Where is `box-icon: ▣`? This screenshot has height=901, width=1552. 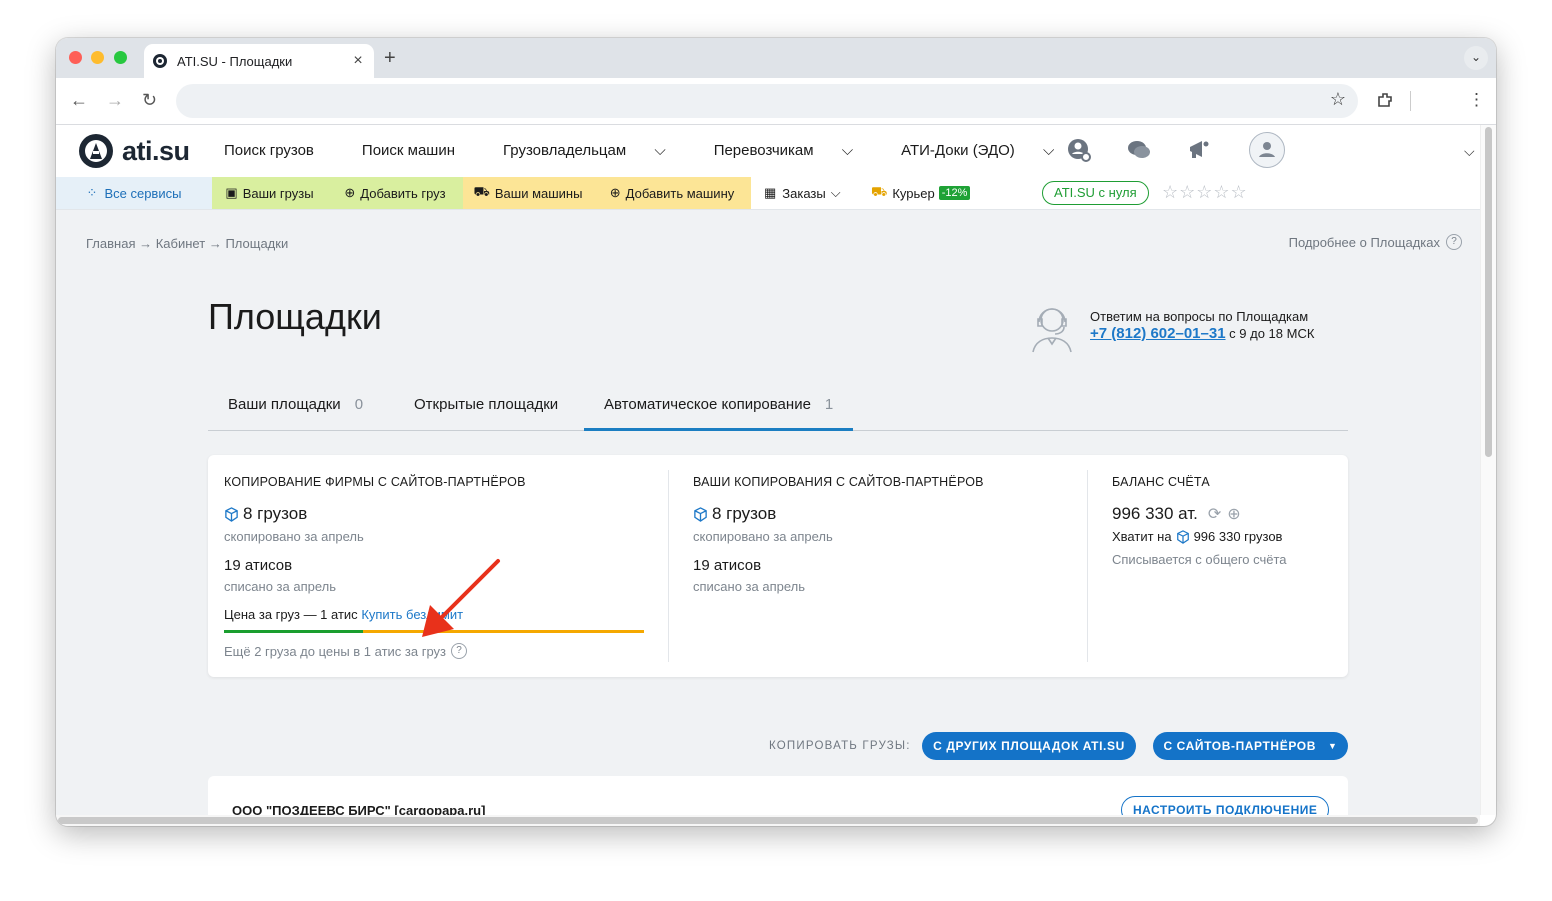
box-icon: ▣ is located at coordinates (231, 192).